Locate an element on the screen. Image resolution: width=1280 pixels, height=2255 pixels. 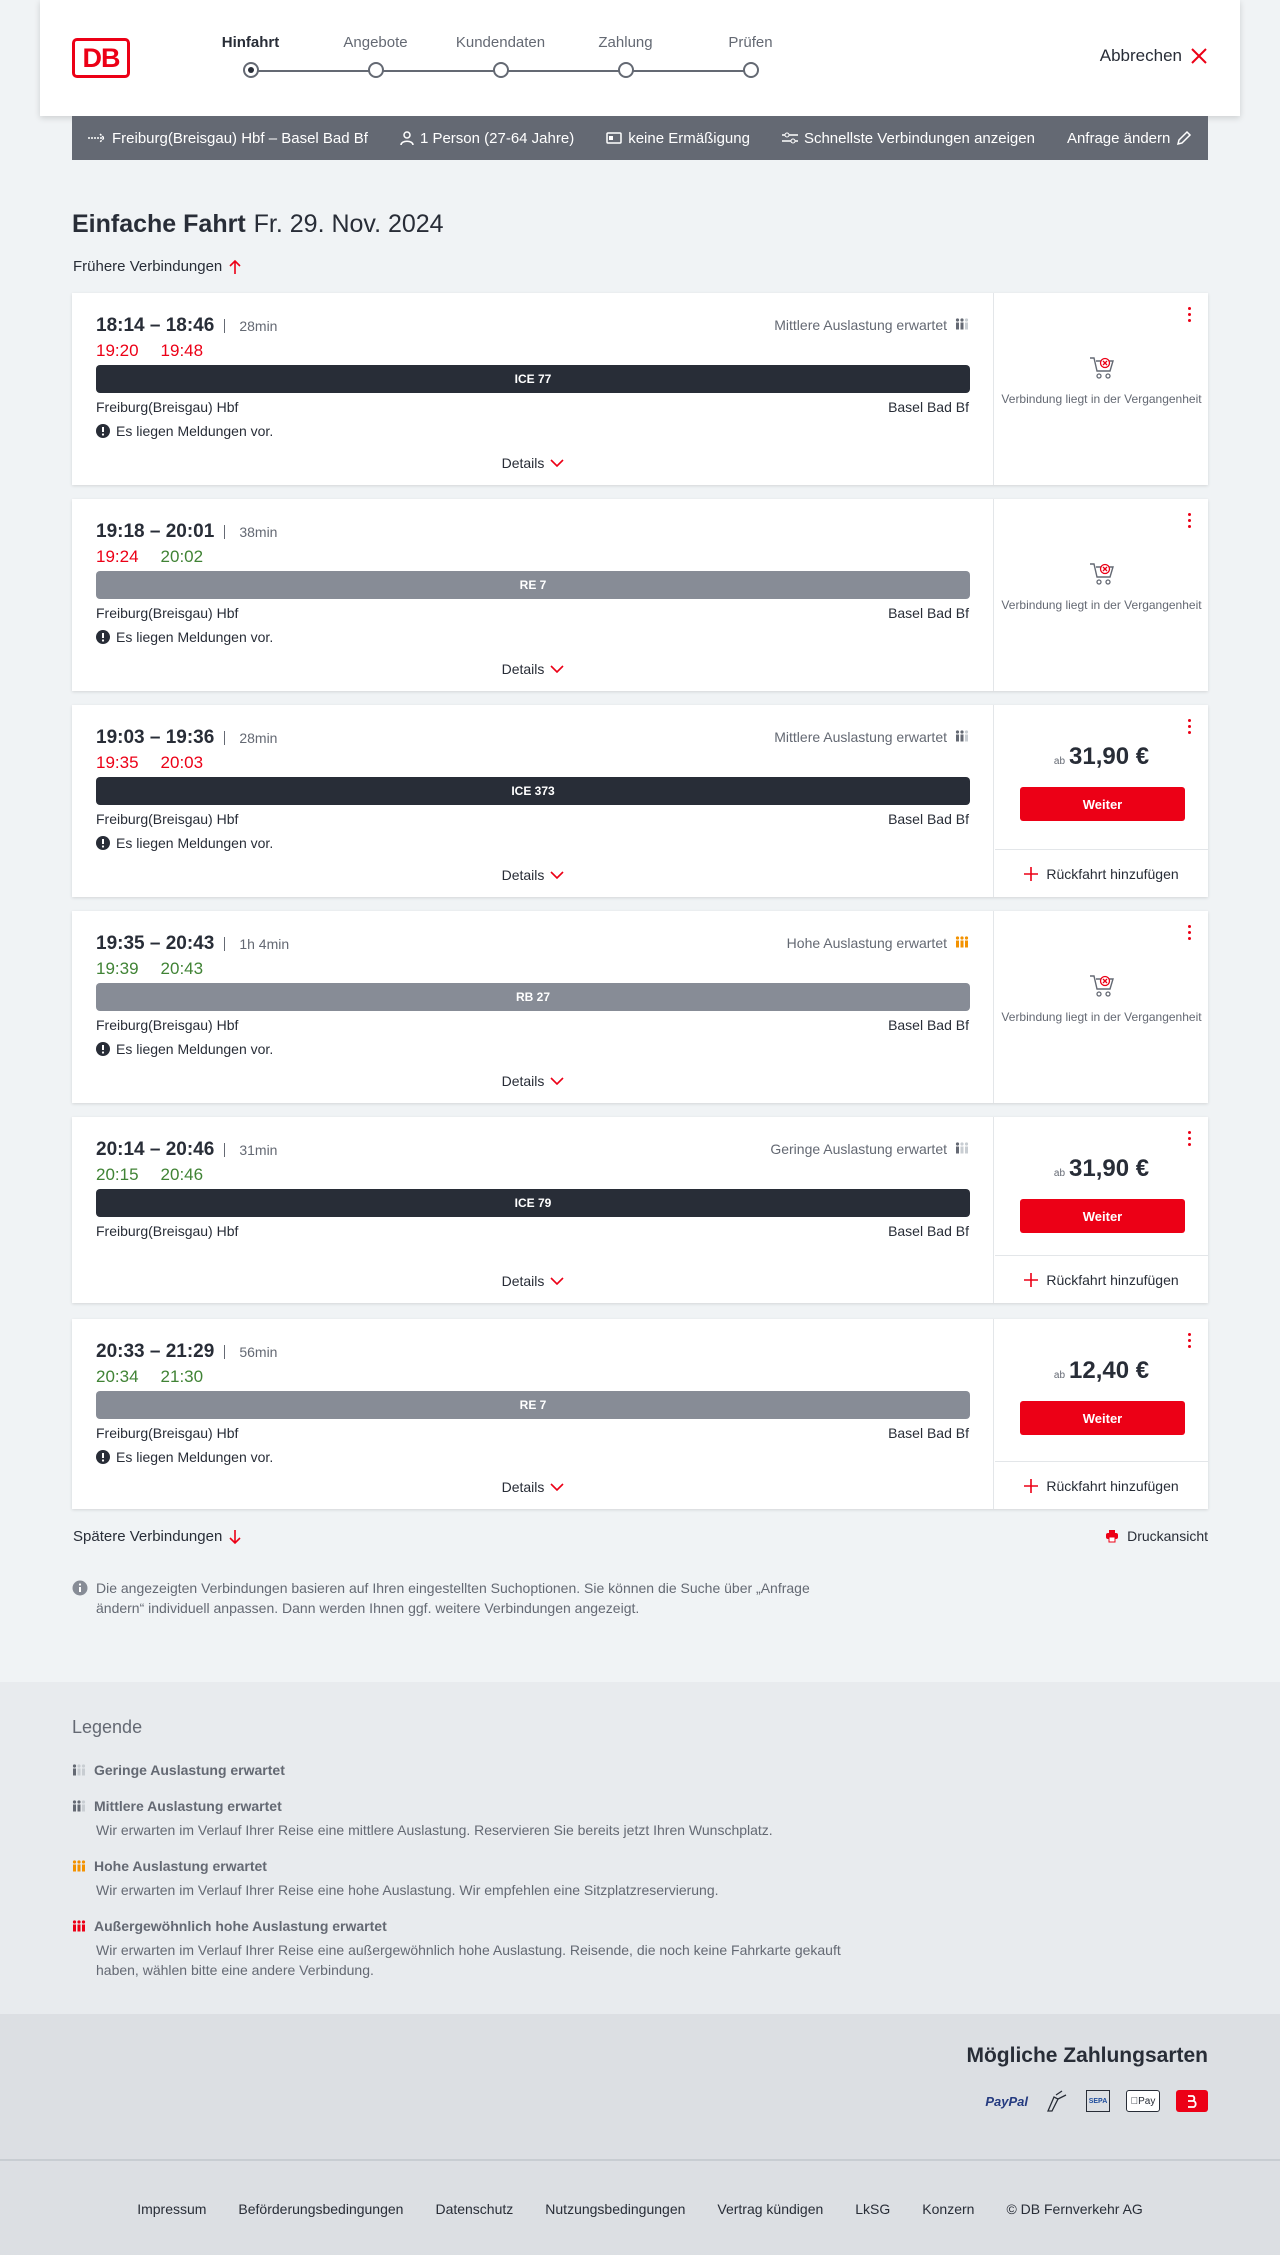
apple-pay-icon: Pay is located at coordinates (1143, 2101).